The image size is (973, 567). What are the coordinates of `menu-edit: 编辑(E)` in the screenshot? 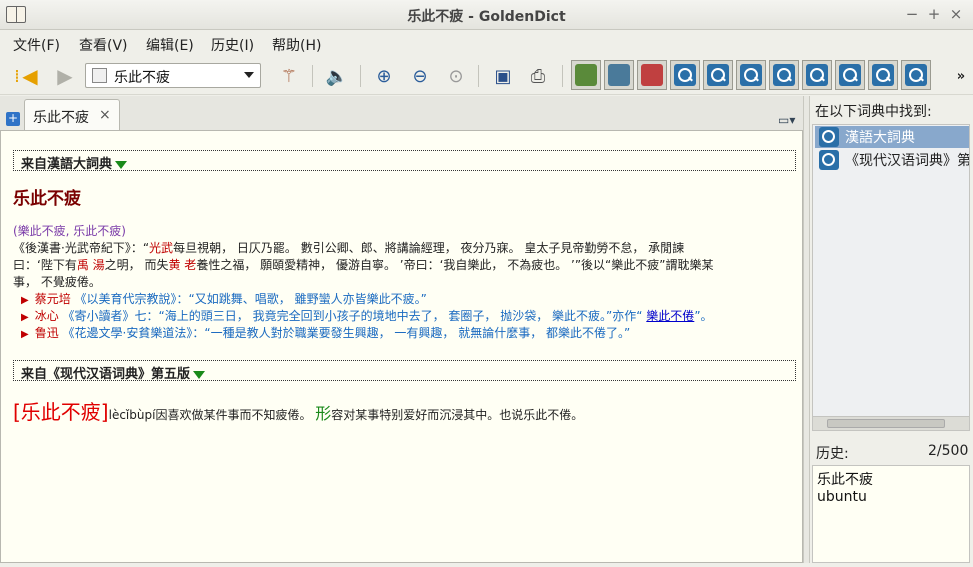 It's located at (170, 45).